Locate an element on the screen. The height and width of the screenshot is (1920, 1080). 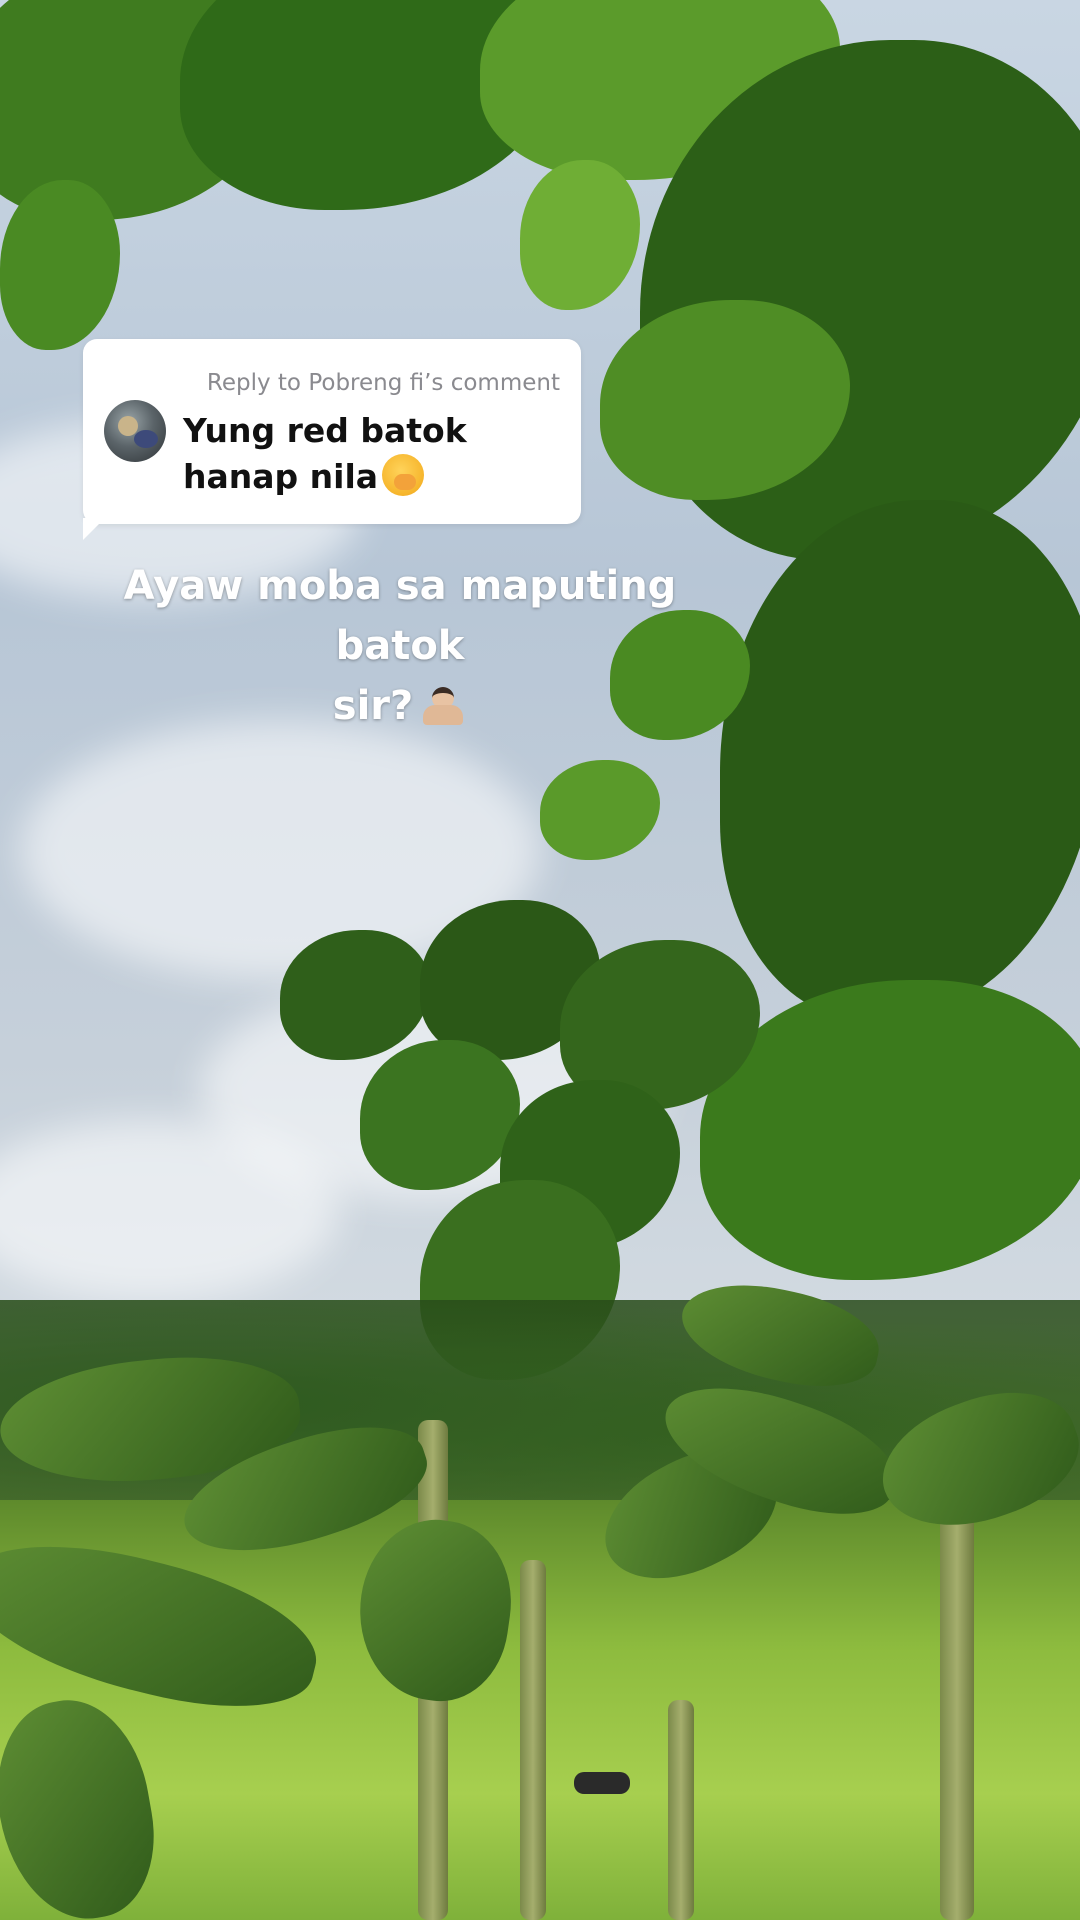
caption-line-2: sir? is located at coordinates (400, 706).